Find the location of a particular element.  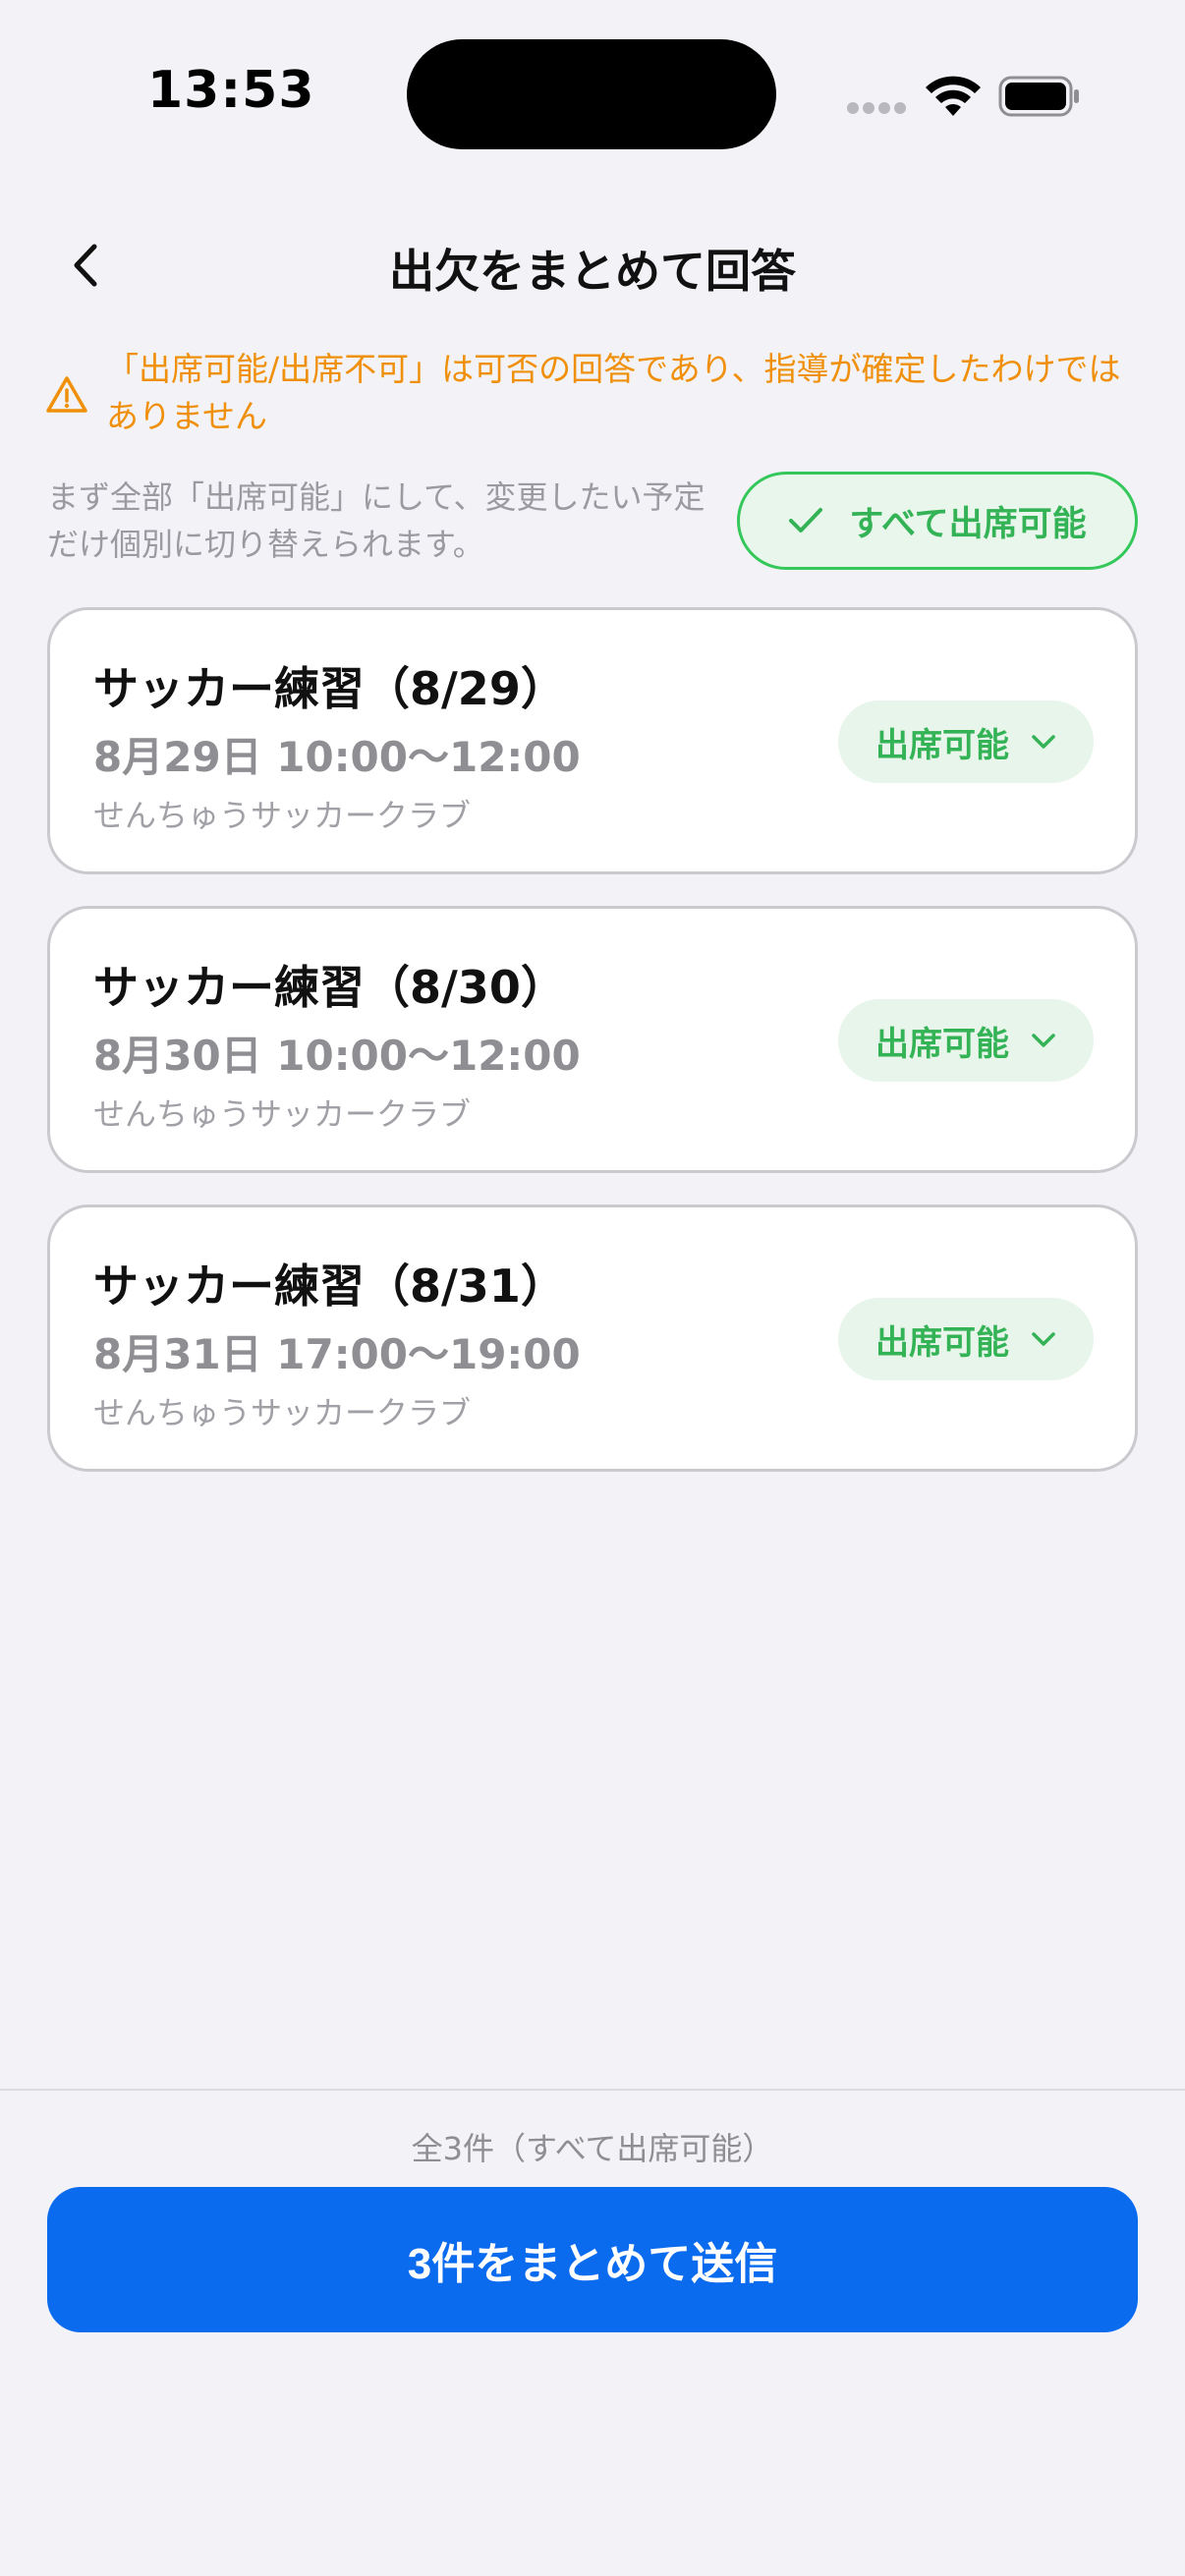

warning-text: 「出席可能/出席不可」は可否の回答であり、指導が確定したわけではありません is located at coordinates (614, 392).